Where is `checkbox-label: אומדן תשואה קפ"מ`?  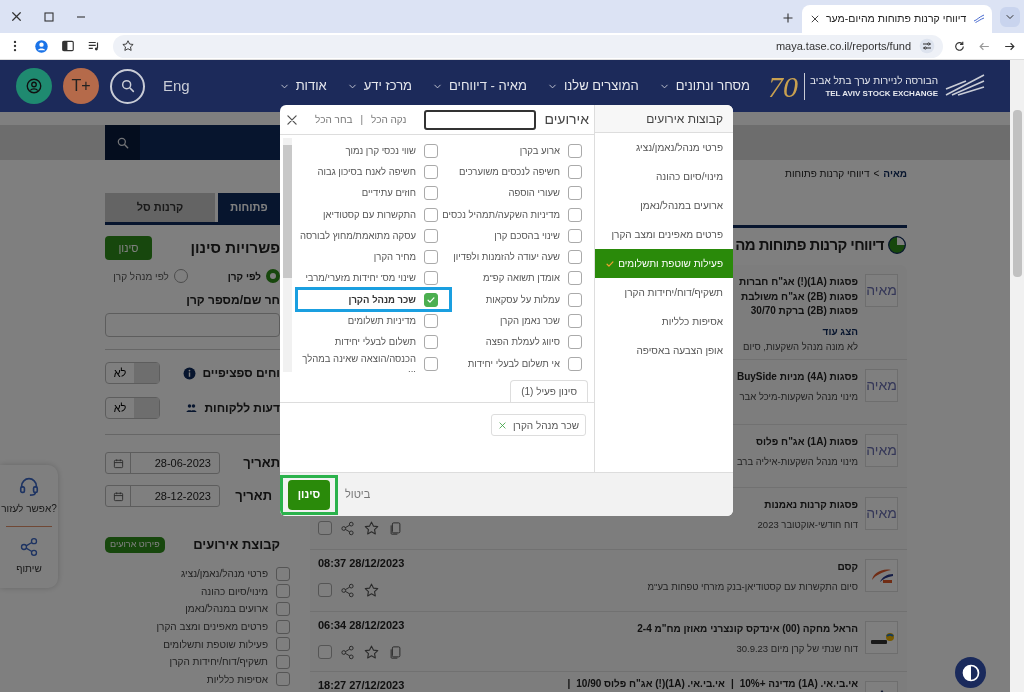 checkbox-label: אומדן תשואה קפ"מ is located at coordinates (521, 278).